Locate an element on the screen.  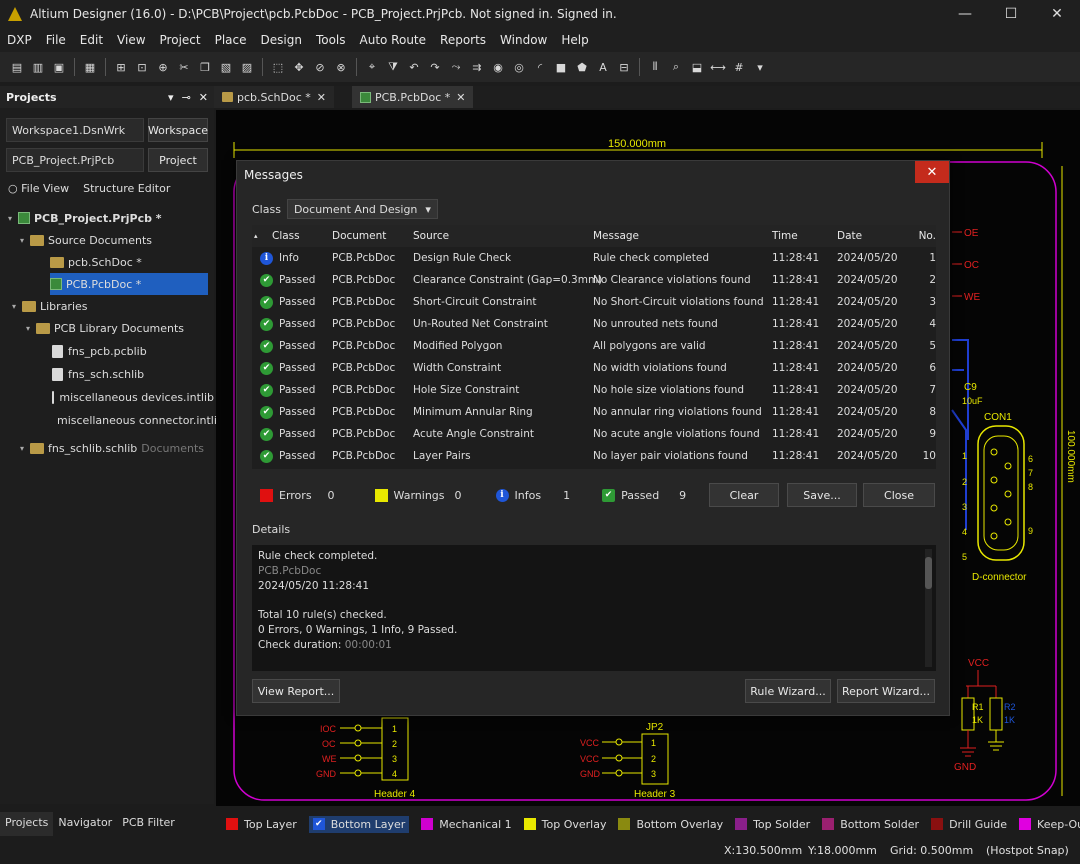
workspace-combo: Workspace1.DsnWrk is located at coordinates (75, 130).